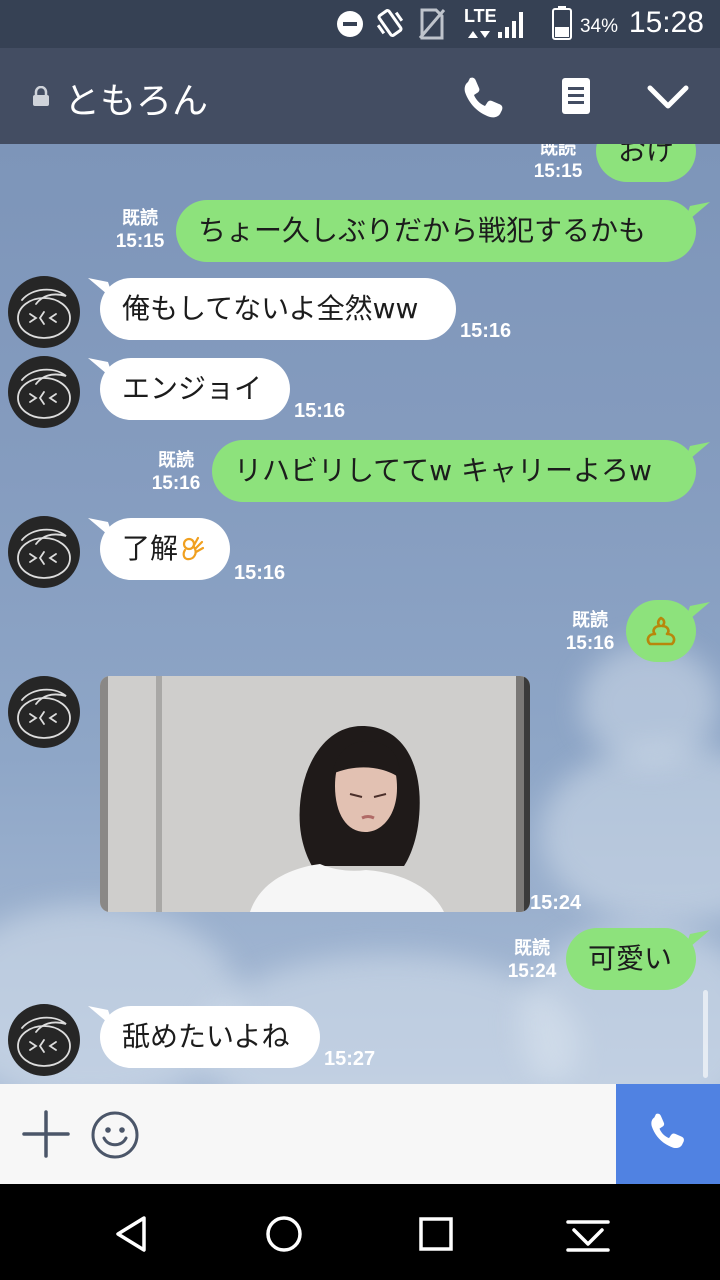 The width and height of the screenshot is (720, 1280). What do you see at coordinates (562, 23) in the screenshot?
I see `battery-icon` at bounding box center [562, 23].